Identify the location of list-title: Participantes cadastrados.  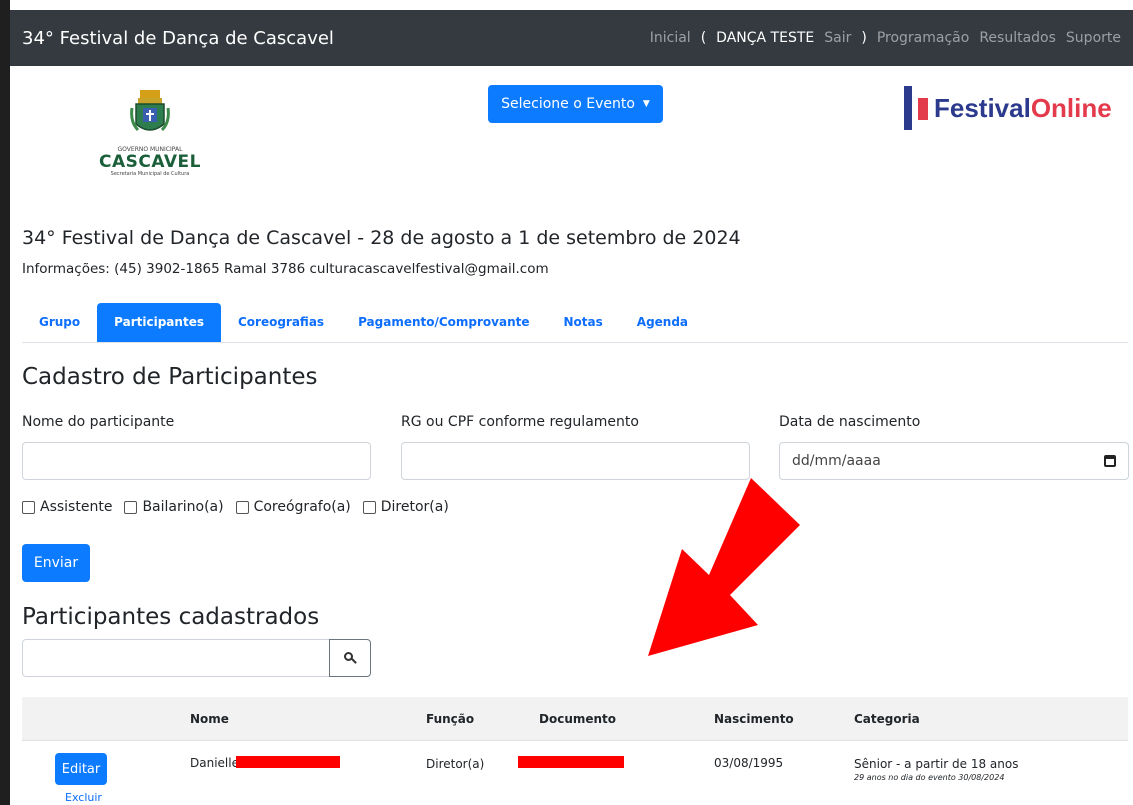
(171, 617).